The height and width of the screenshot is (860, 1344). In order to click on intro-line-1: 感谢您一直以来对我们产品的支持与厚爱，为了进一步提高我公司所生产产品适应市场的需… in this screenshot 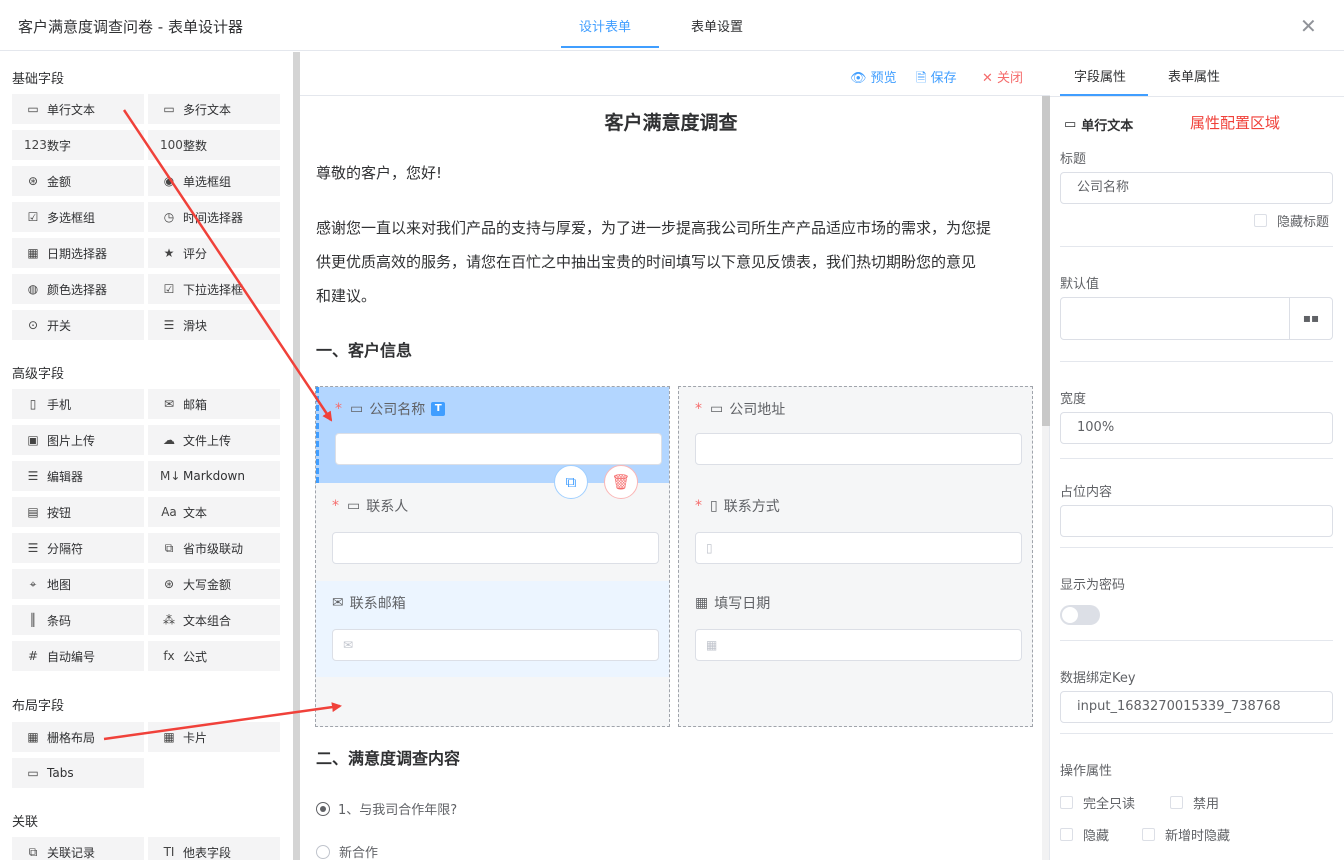, I will do `click(654, 228)`.